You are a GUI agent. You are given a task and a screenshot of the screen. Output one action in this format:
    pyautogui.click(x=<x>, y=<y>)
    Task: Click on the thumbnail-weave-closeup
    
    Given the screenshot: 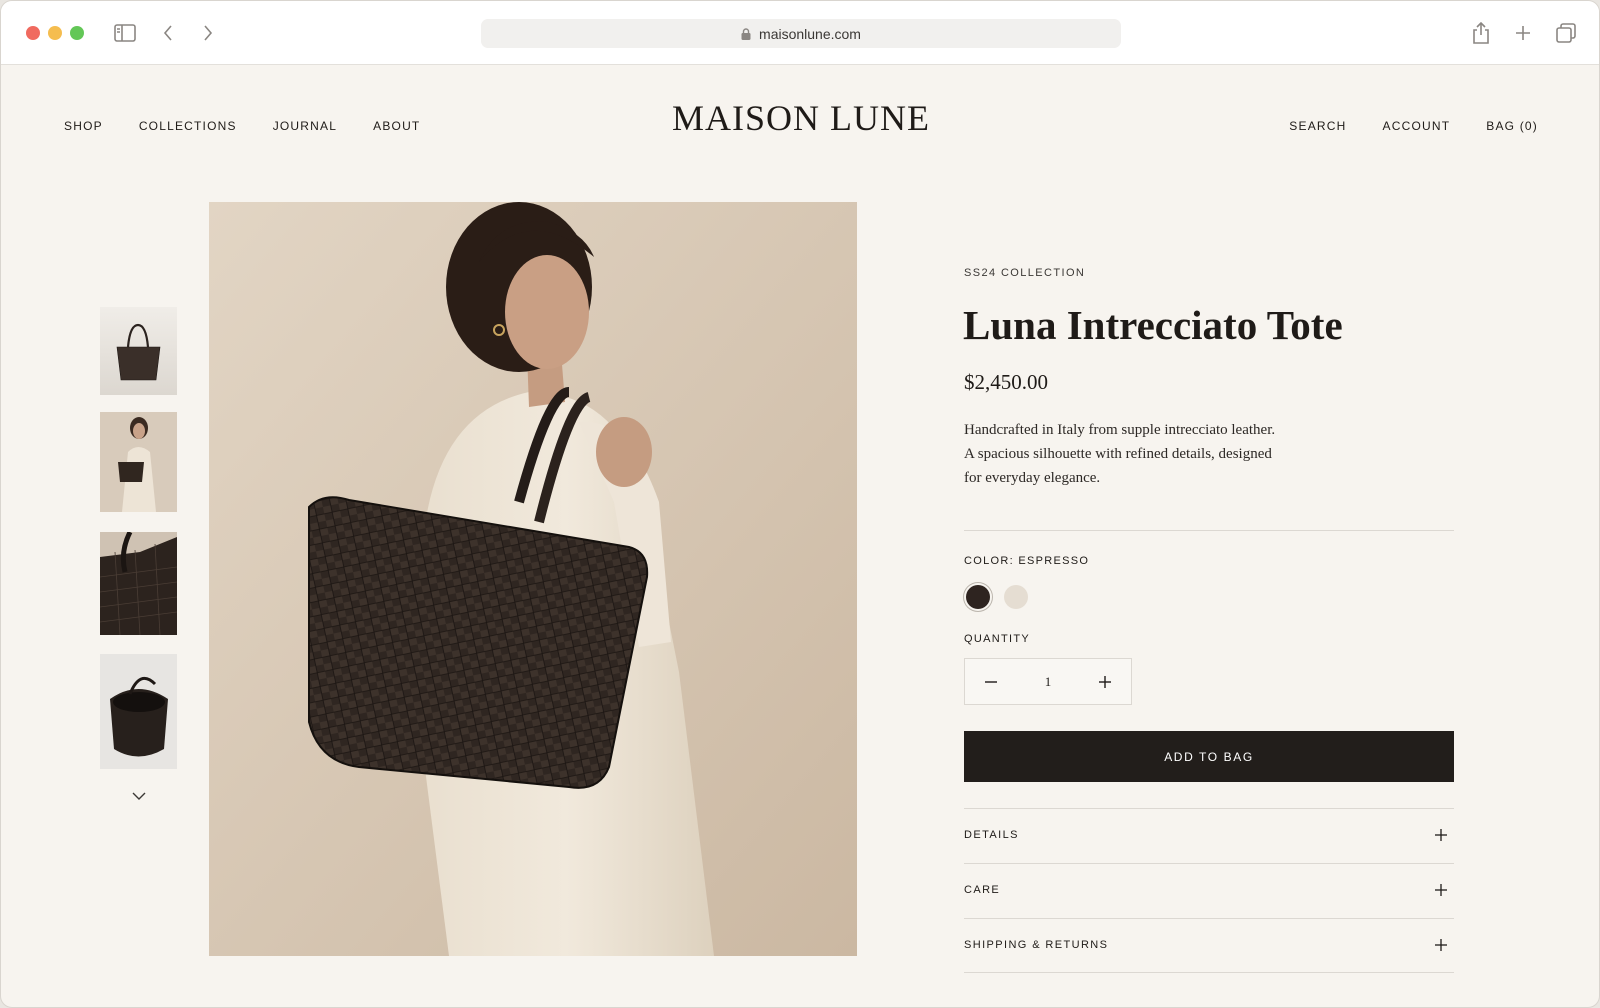 What is the action you would take?
    pyautogui.click(x=138, y=583)
    